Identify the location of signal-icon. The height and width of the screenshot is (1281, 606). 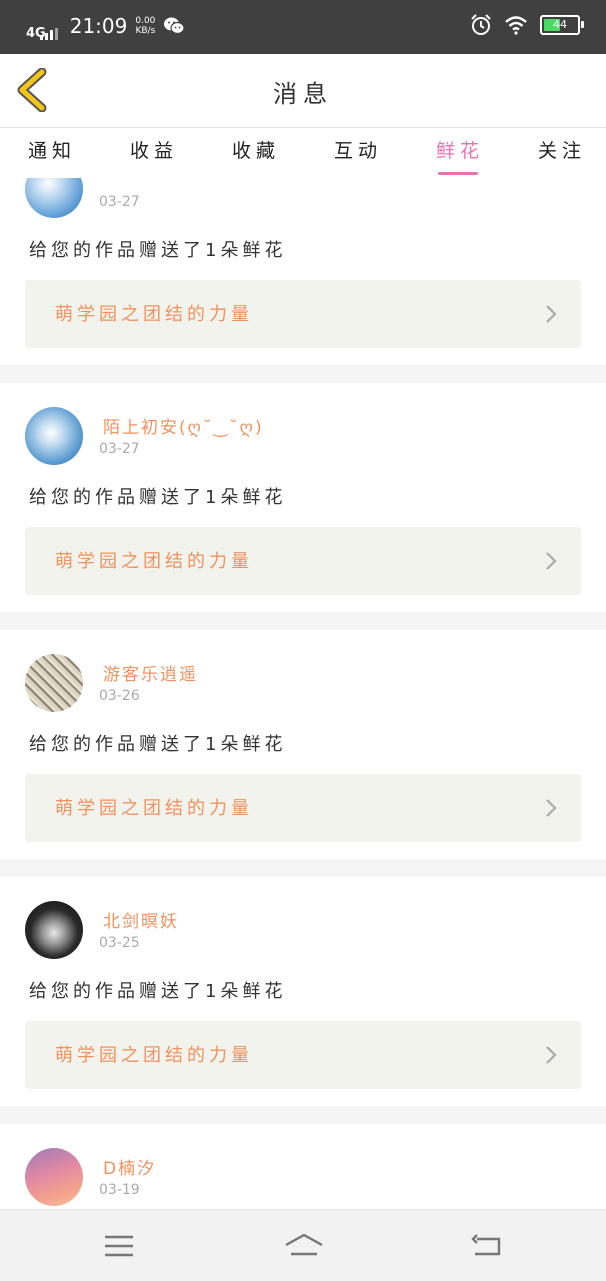
(48, 34).